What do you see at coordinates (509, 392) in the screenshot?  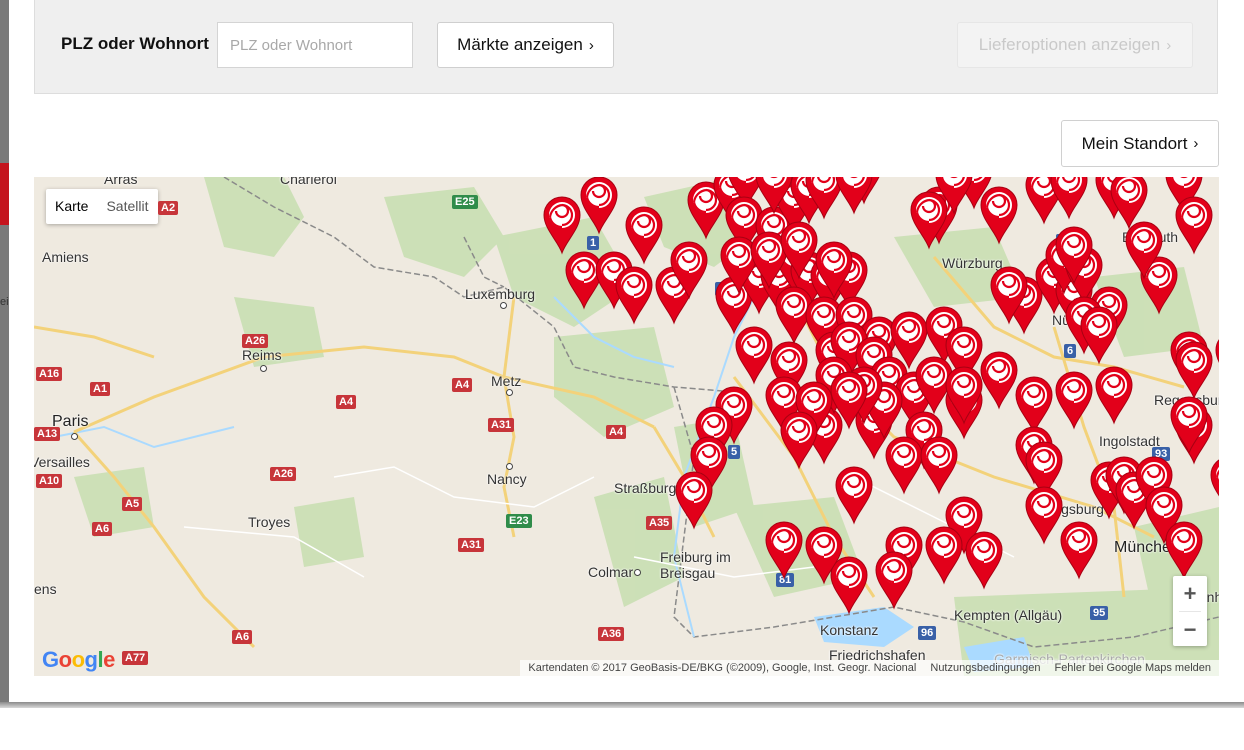 I see `city-dot-metz` at bounding box center [509, 392].